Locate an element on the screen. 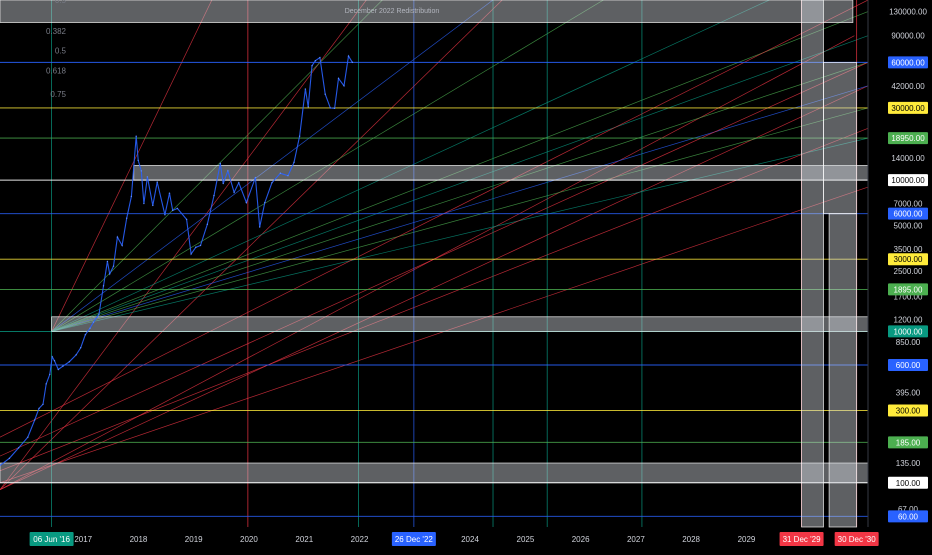 The height and width of the screenshot is (555, 932). price-badge-label: 600.00 is located at coordinates (908, 365).